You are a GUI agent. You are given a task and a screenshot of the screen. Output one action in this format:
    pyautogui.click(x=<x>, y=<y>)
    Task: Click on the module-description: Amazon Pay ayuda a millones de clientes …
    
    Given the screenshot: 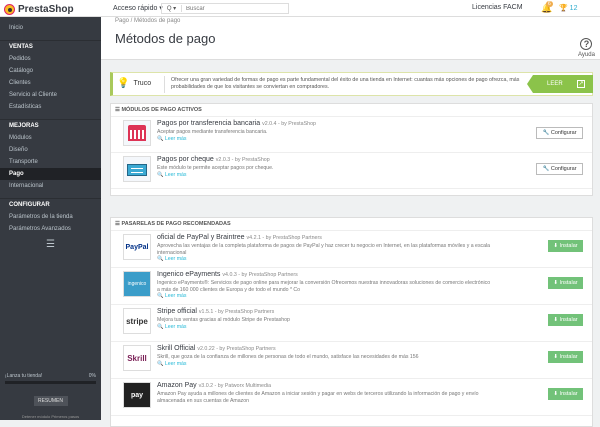 What is the action you would take?
    pyautogui.click(x=325, y=397)
    